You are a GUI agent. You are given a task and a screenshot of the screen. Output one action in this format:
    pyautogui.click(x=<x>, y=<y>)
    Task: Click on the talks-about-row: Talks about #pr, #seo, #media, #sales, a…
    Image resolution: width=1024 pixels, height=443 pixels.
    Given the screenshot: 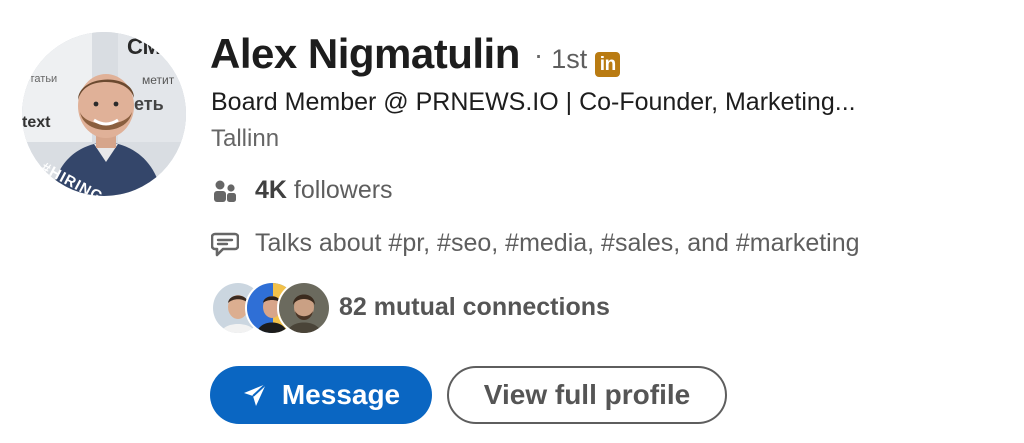 What is the action you would take?
    pyautogui.click(x=535, y=243)
    